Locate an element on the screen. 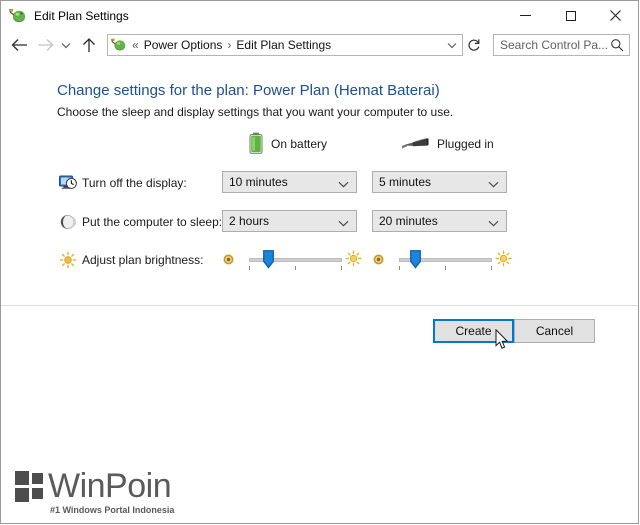 This screenshot has height=525, width=640. search-icon is located at coordinates (617, 45).